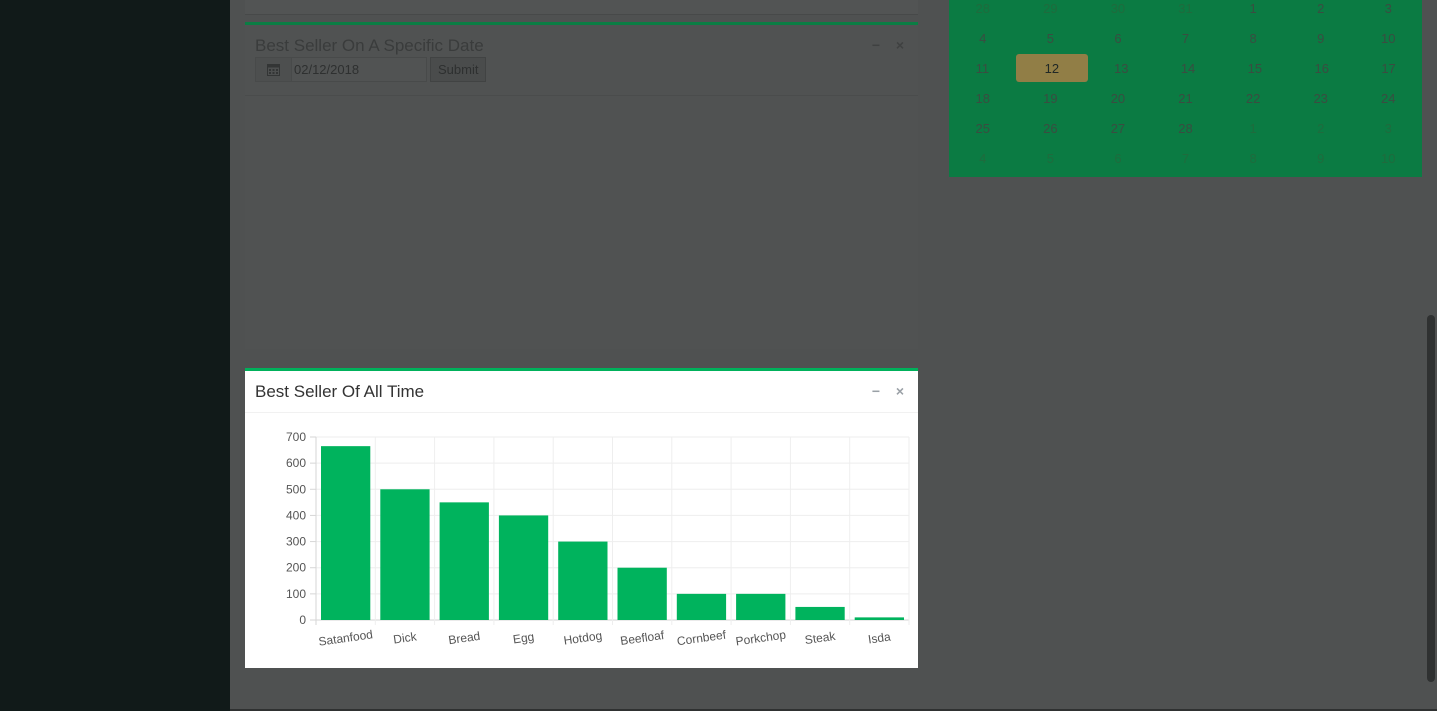 Image resolution: width=1437 pixels, height=711 pixels. I want to click on calendar-day: 15, so click(1254, 68).